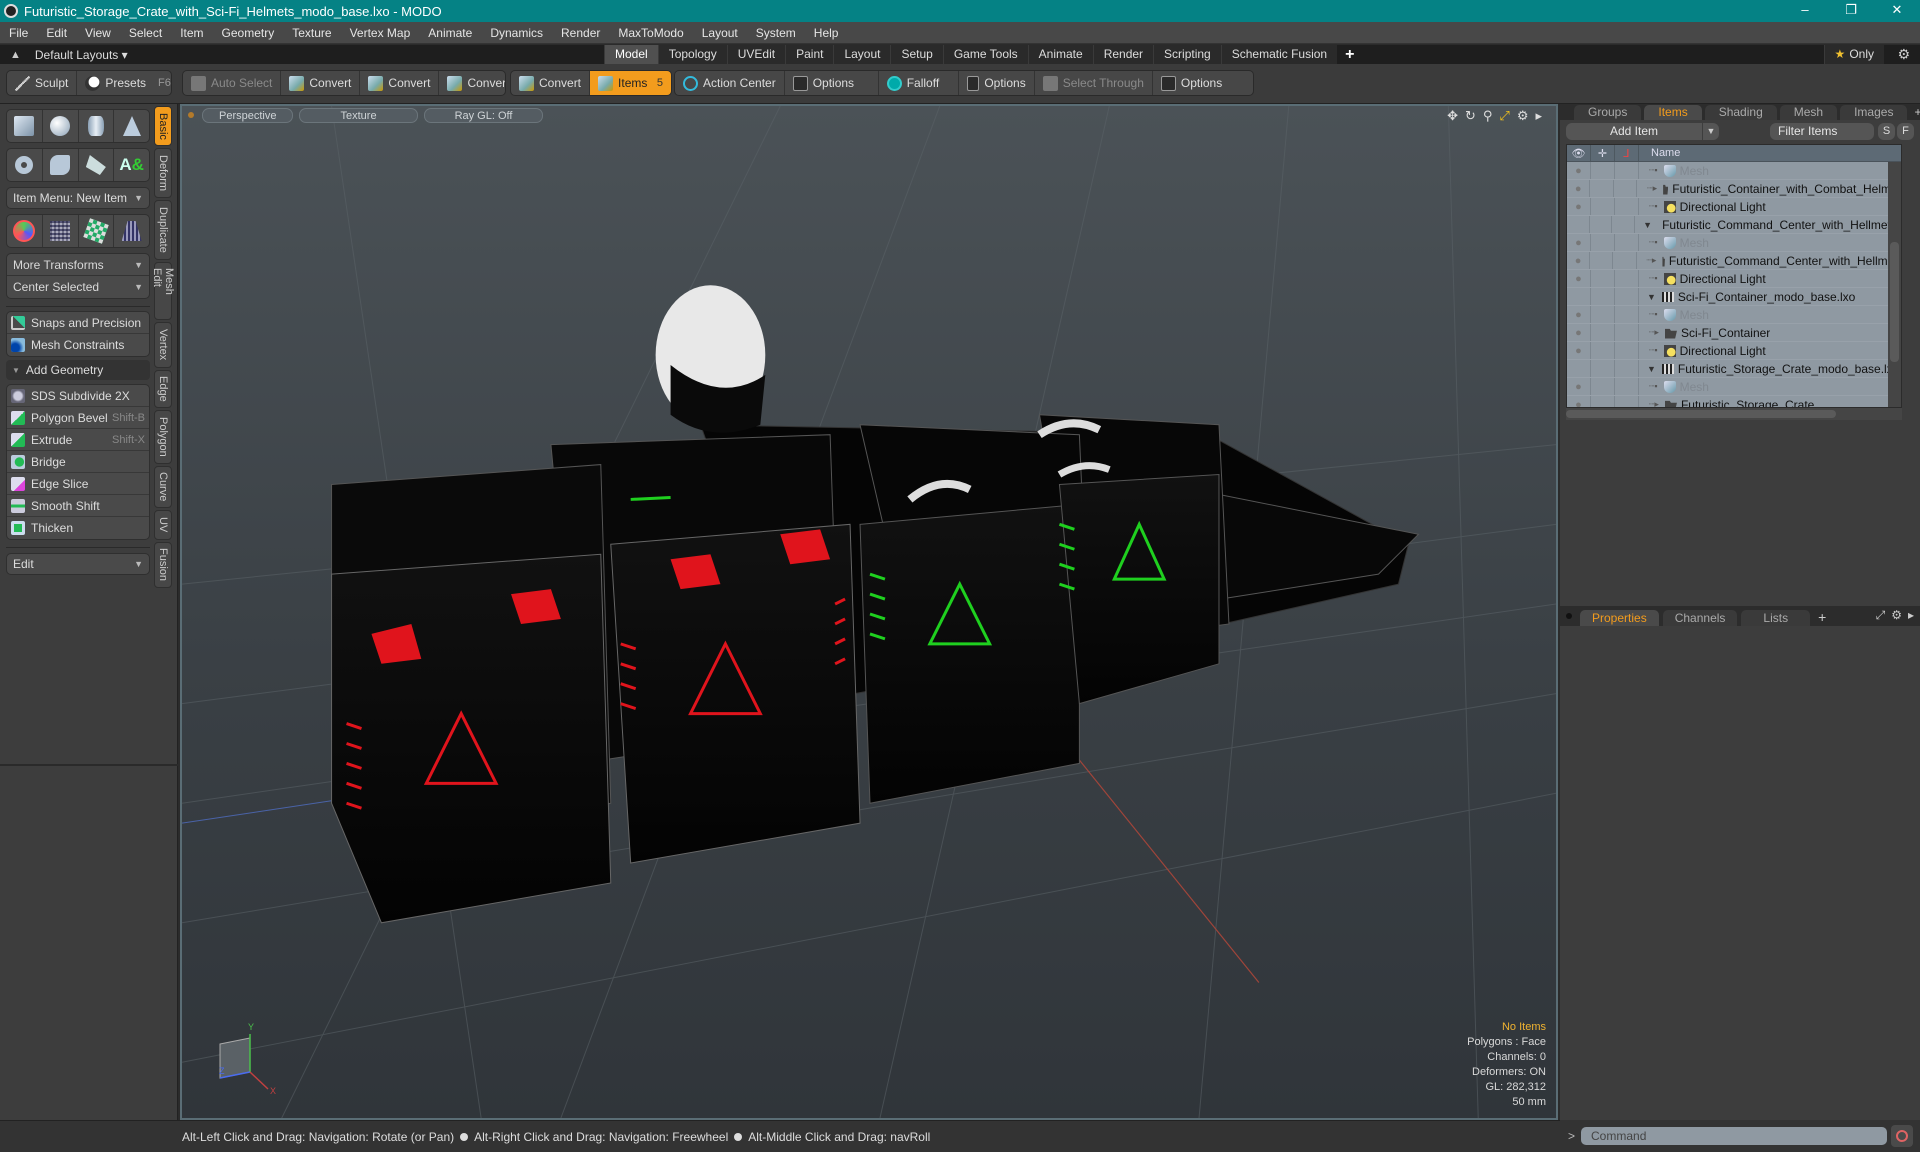  I want to click on tab-model: Model, so click(631, 54).